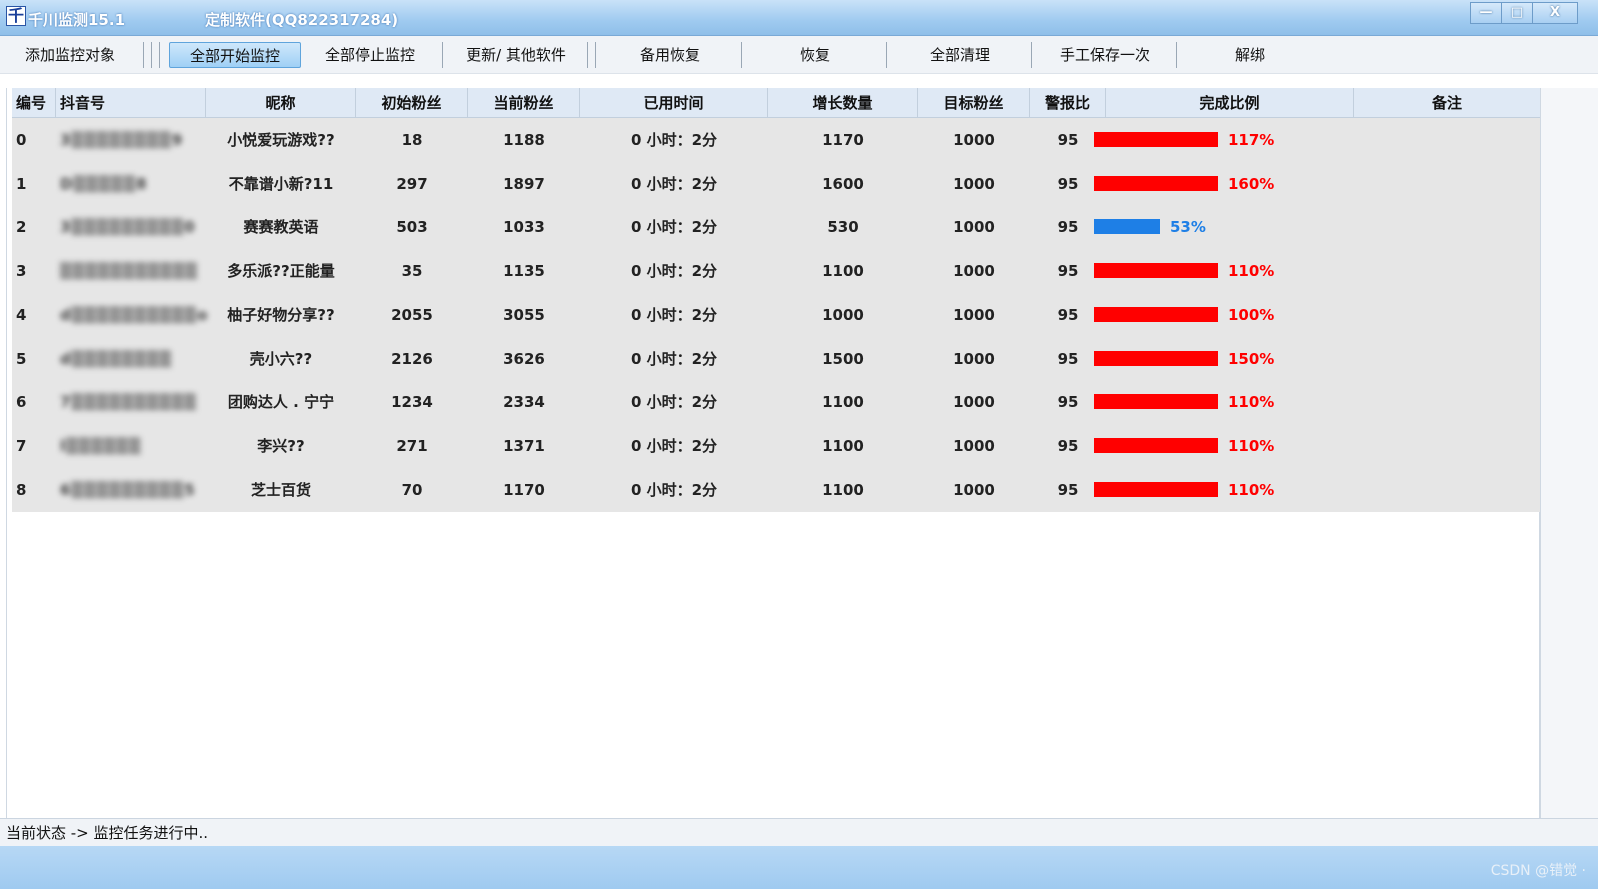 Image resolution: width=1598 pixels, height=889 pixels. What do you see at coordinates (1447, 103) in the screenshot?
I see `col-header-notes: 备注` at bounding box center [1447, 103].